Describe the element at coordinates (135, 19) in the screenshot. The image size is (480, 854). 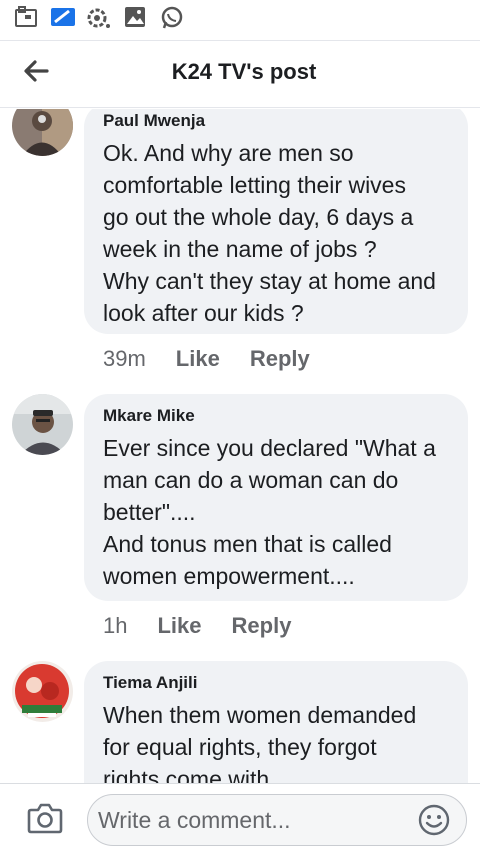
I see `image-icon` at that location.